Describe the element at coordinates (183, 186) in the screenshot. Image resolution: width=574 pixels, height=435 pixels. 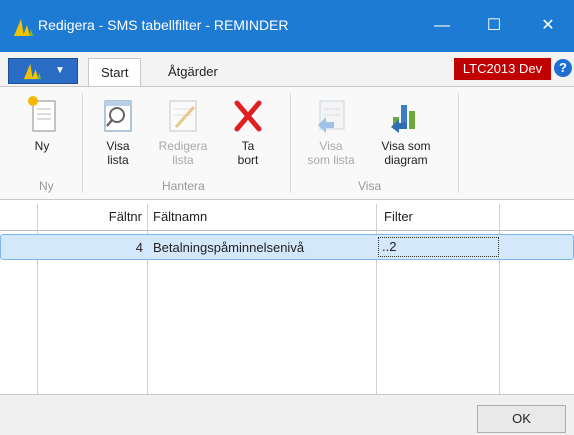
I see `group-label-hantera: Hantera` at that location.